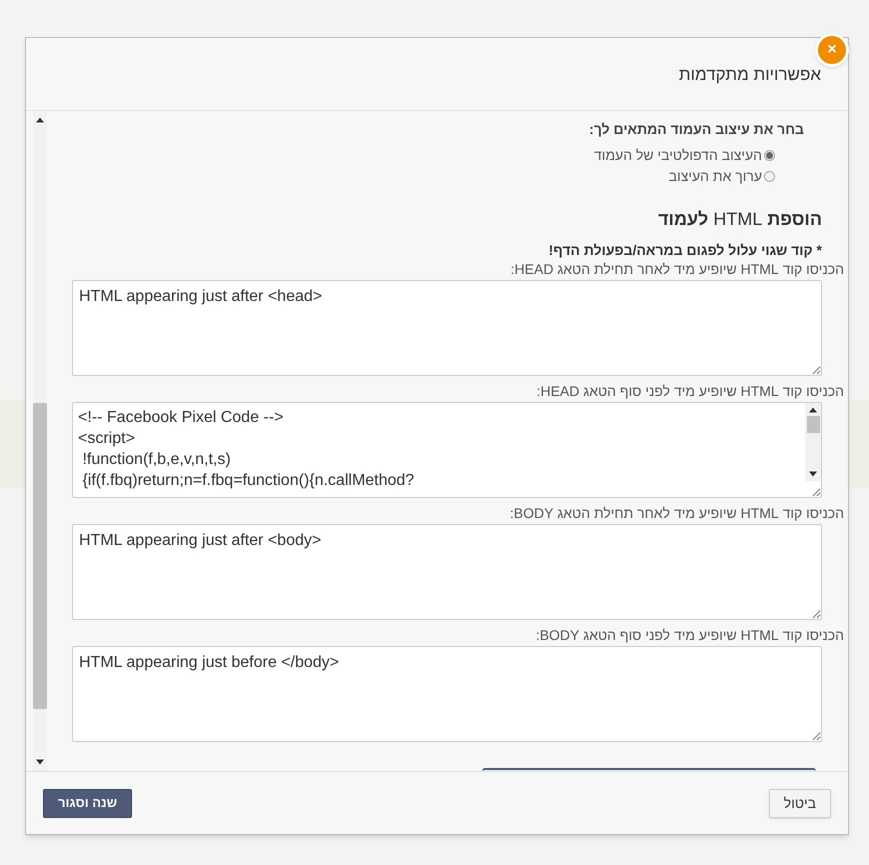  Describe the element at coordinates (799, 803) in the screenshot. I see `cancel-button: ביטול` at that location.